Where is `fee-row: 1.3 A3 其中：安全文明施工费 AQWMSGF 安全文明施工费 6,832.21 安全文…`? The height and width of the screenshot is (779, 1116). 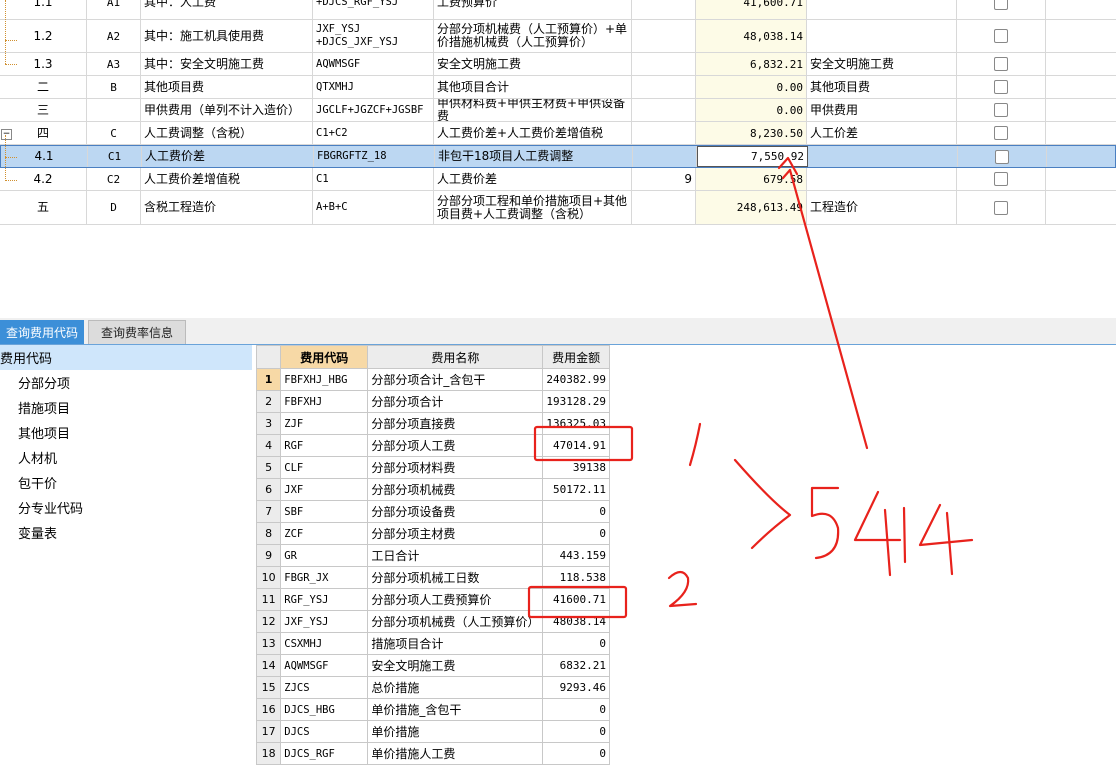
fee-row: 1.3 A3 其中：安全文明施工费 AQWMSGF 安全文明施工费 6,832.21 安全文… is located at coordinates (558, 64).